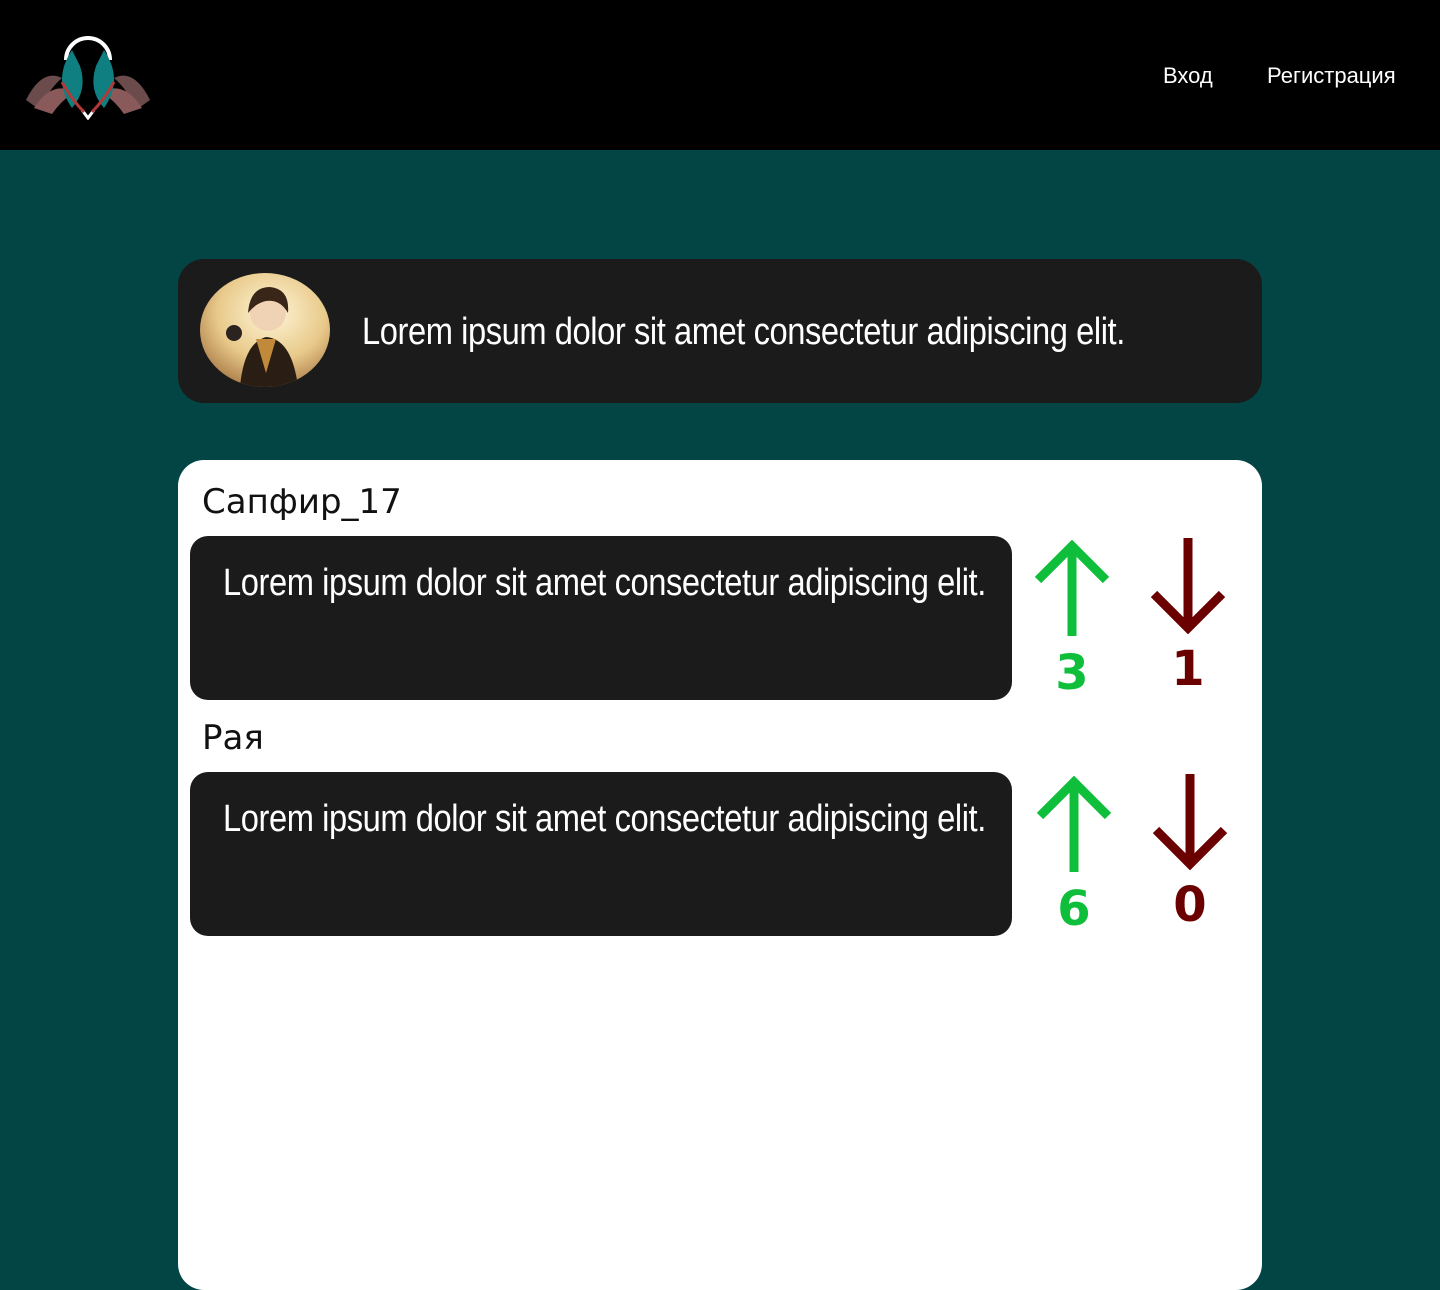  Describe the element at coordinates (1188, 76) in the screenshot. I see `login-link: Вход` at that location.